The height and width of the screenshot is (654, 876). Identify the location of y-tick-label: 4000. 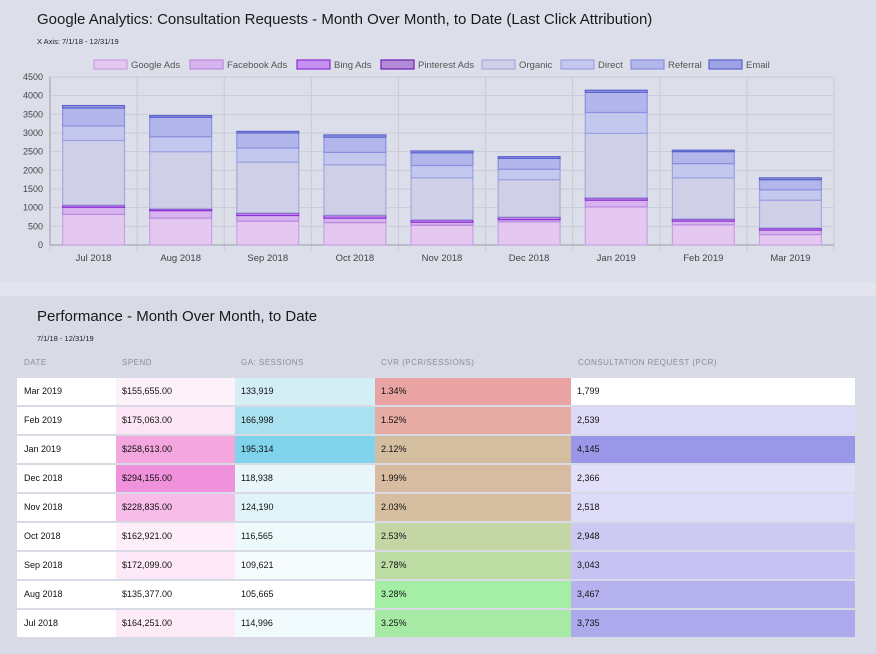
(33, 96).